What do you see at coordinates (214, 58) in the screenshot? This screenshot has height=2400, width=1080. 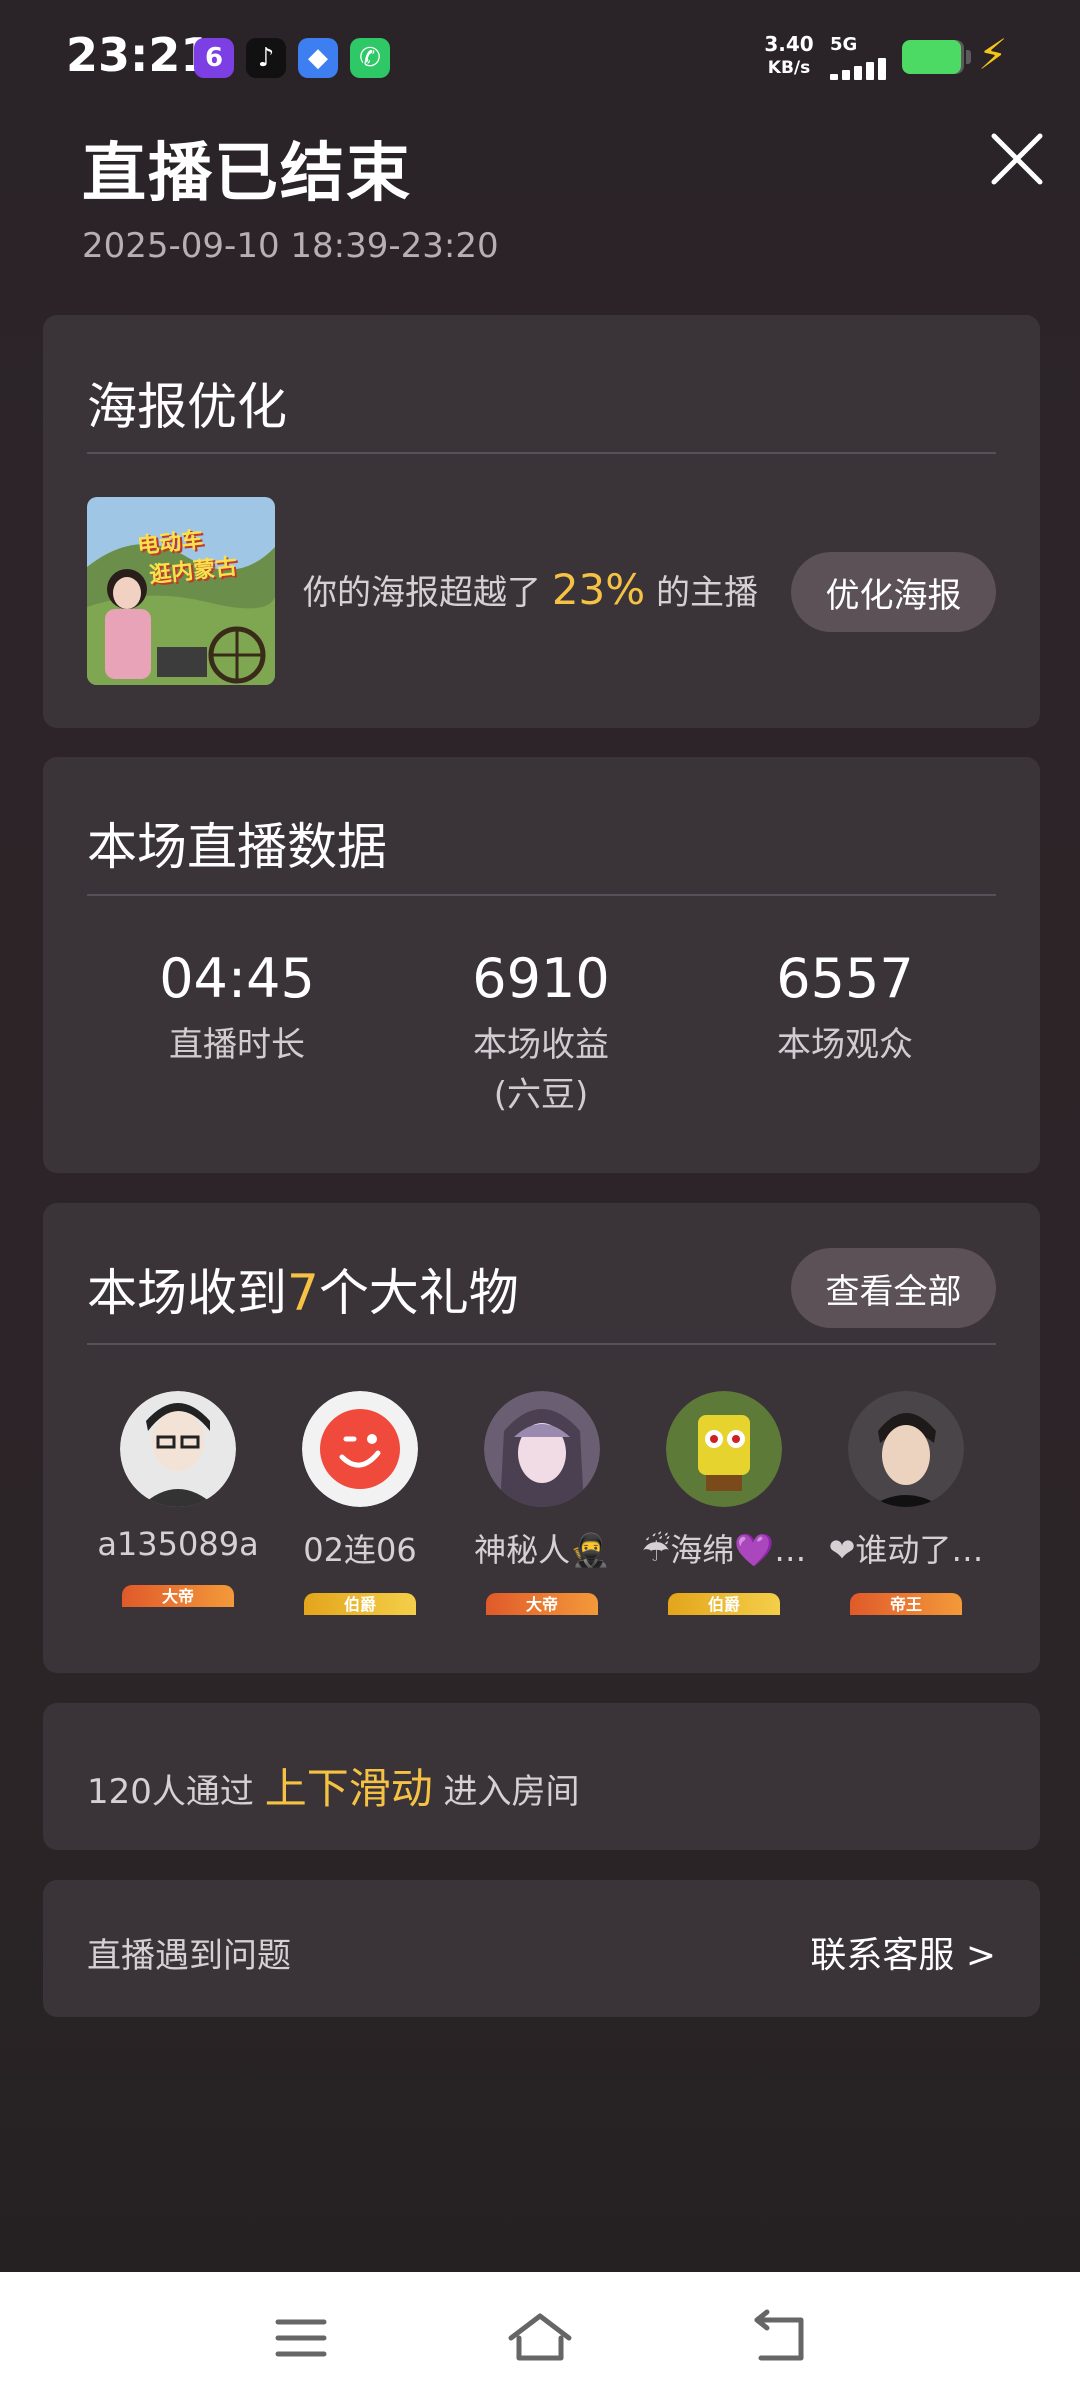 I see `six-rooms-icon: 6` at bounding box center [214, 58].